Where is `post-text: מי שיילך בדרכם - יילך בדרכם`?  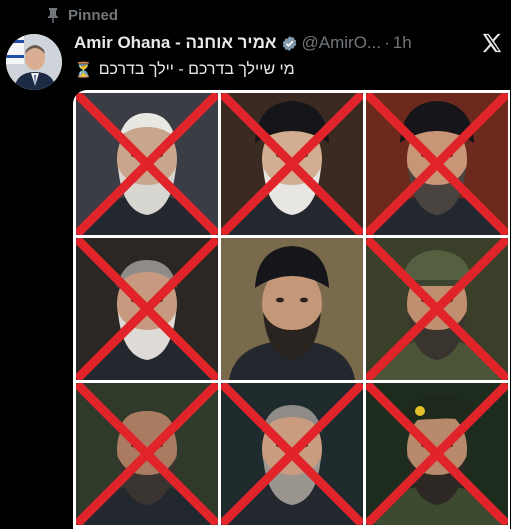 post-text: מי שיילך בדרכם - יילך בדרכם is located at coordinates (196, 69).